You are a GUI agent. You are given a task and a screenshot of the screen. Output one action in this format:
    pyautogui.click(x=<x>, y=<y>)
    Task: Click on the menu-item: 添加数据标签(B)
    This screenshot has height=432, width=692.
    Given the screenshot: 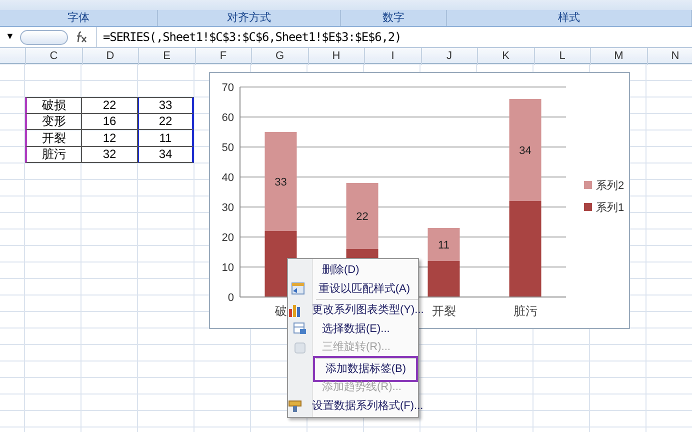 What is the action you would take?
    pyautogui.click(x=365, y=369)
    